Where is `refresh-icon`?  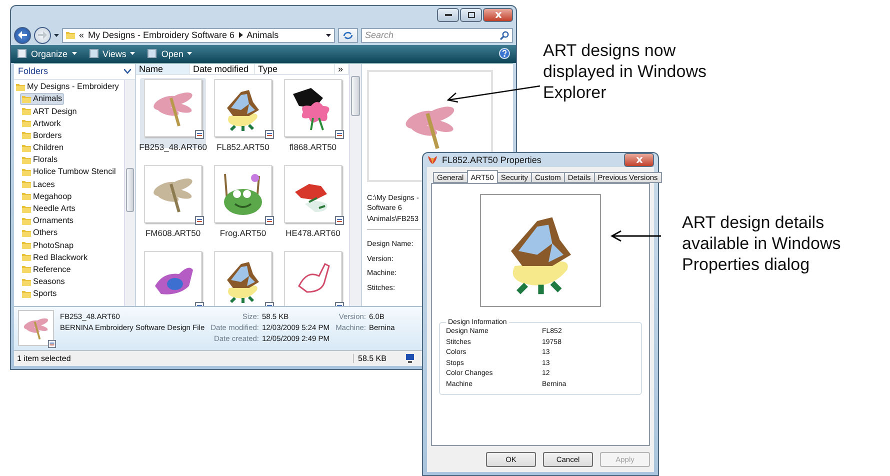 refresh-icon is located at coordinates (348, 35).